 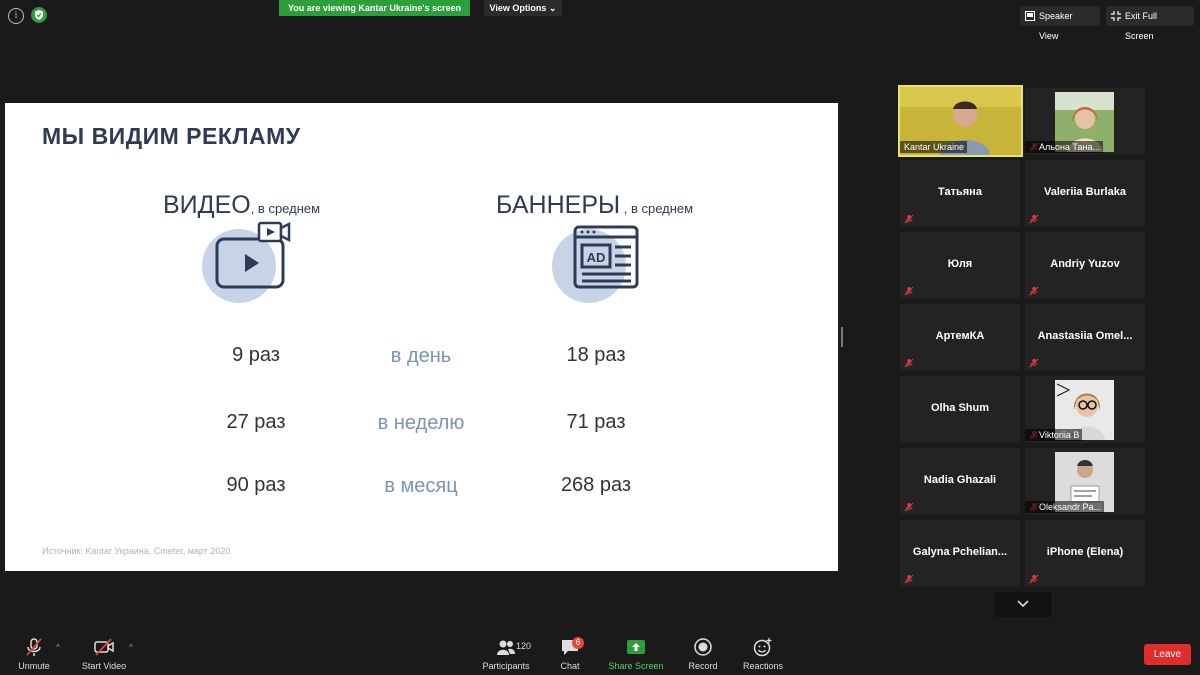 I want to click on ad-banner-icon: AD, so click(x=606, y=257).